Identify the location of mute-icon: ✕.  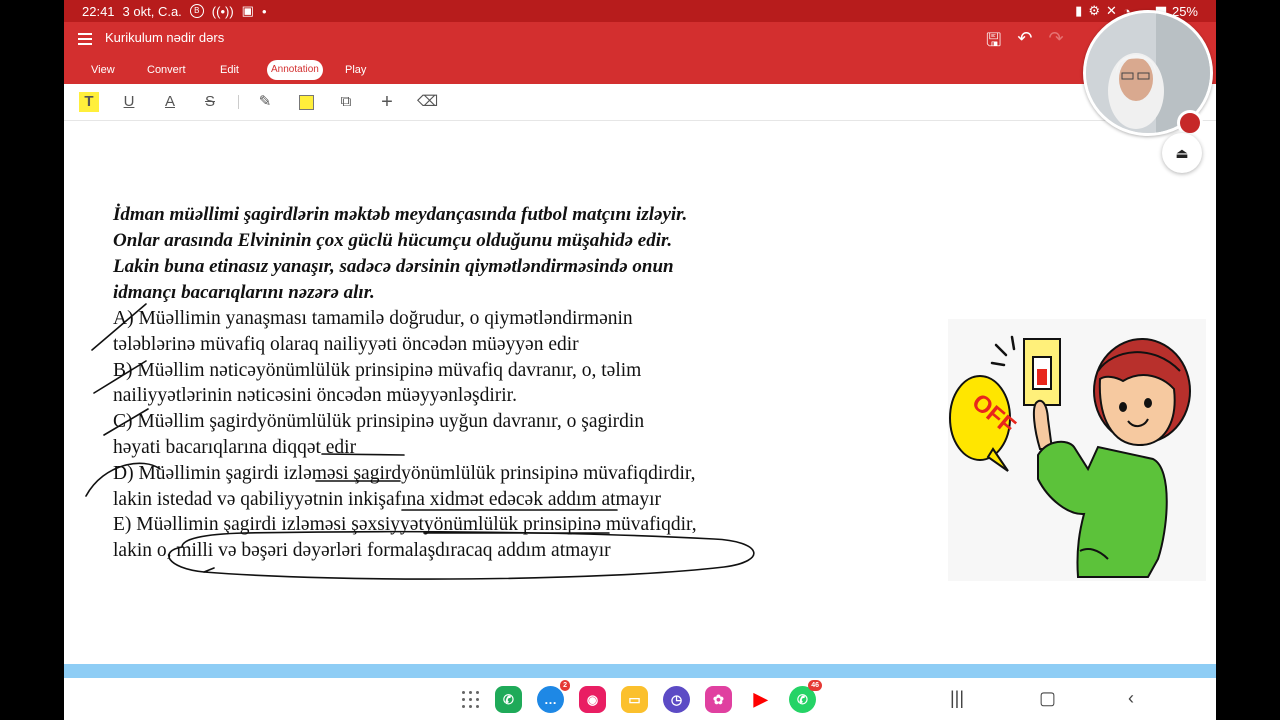
(1111, 10).